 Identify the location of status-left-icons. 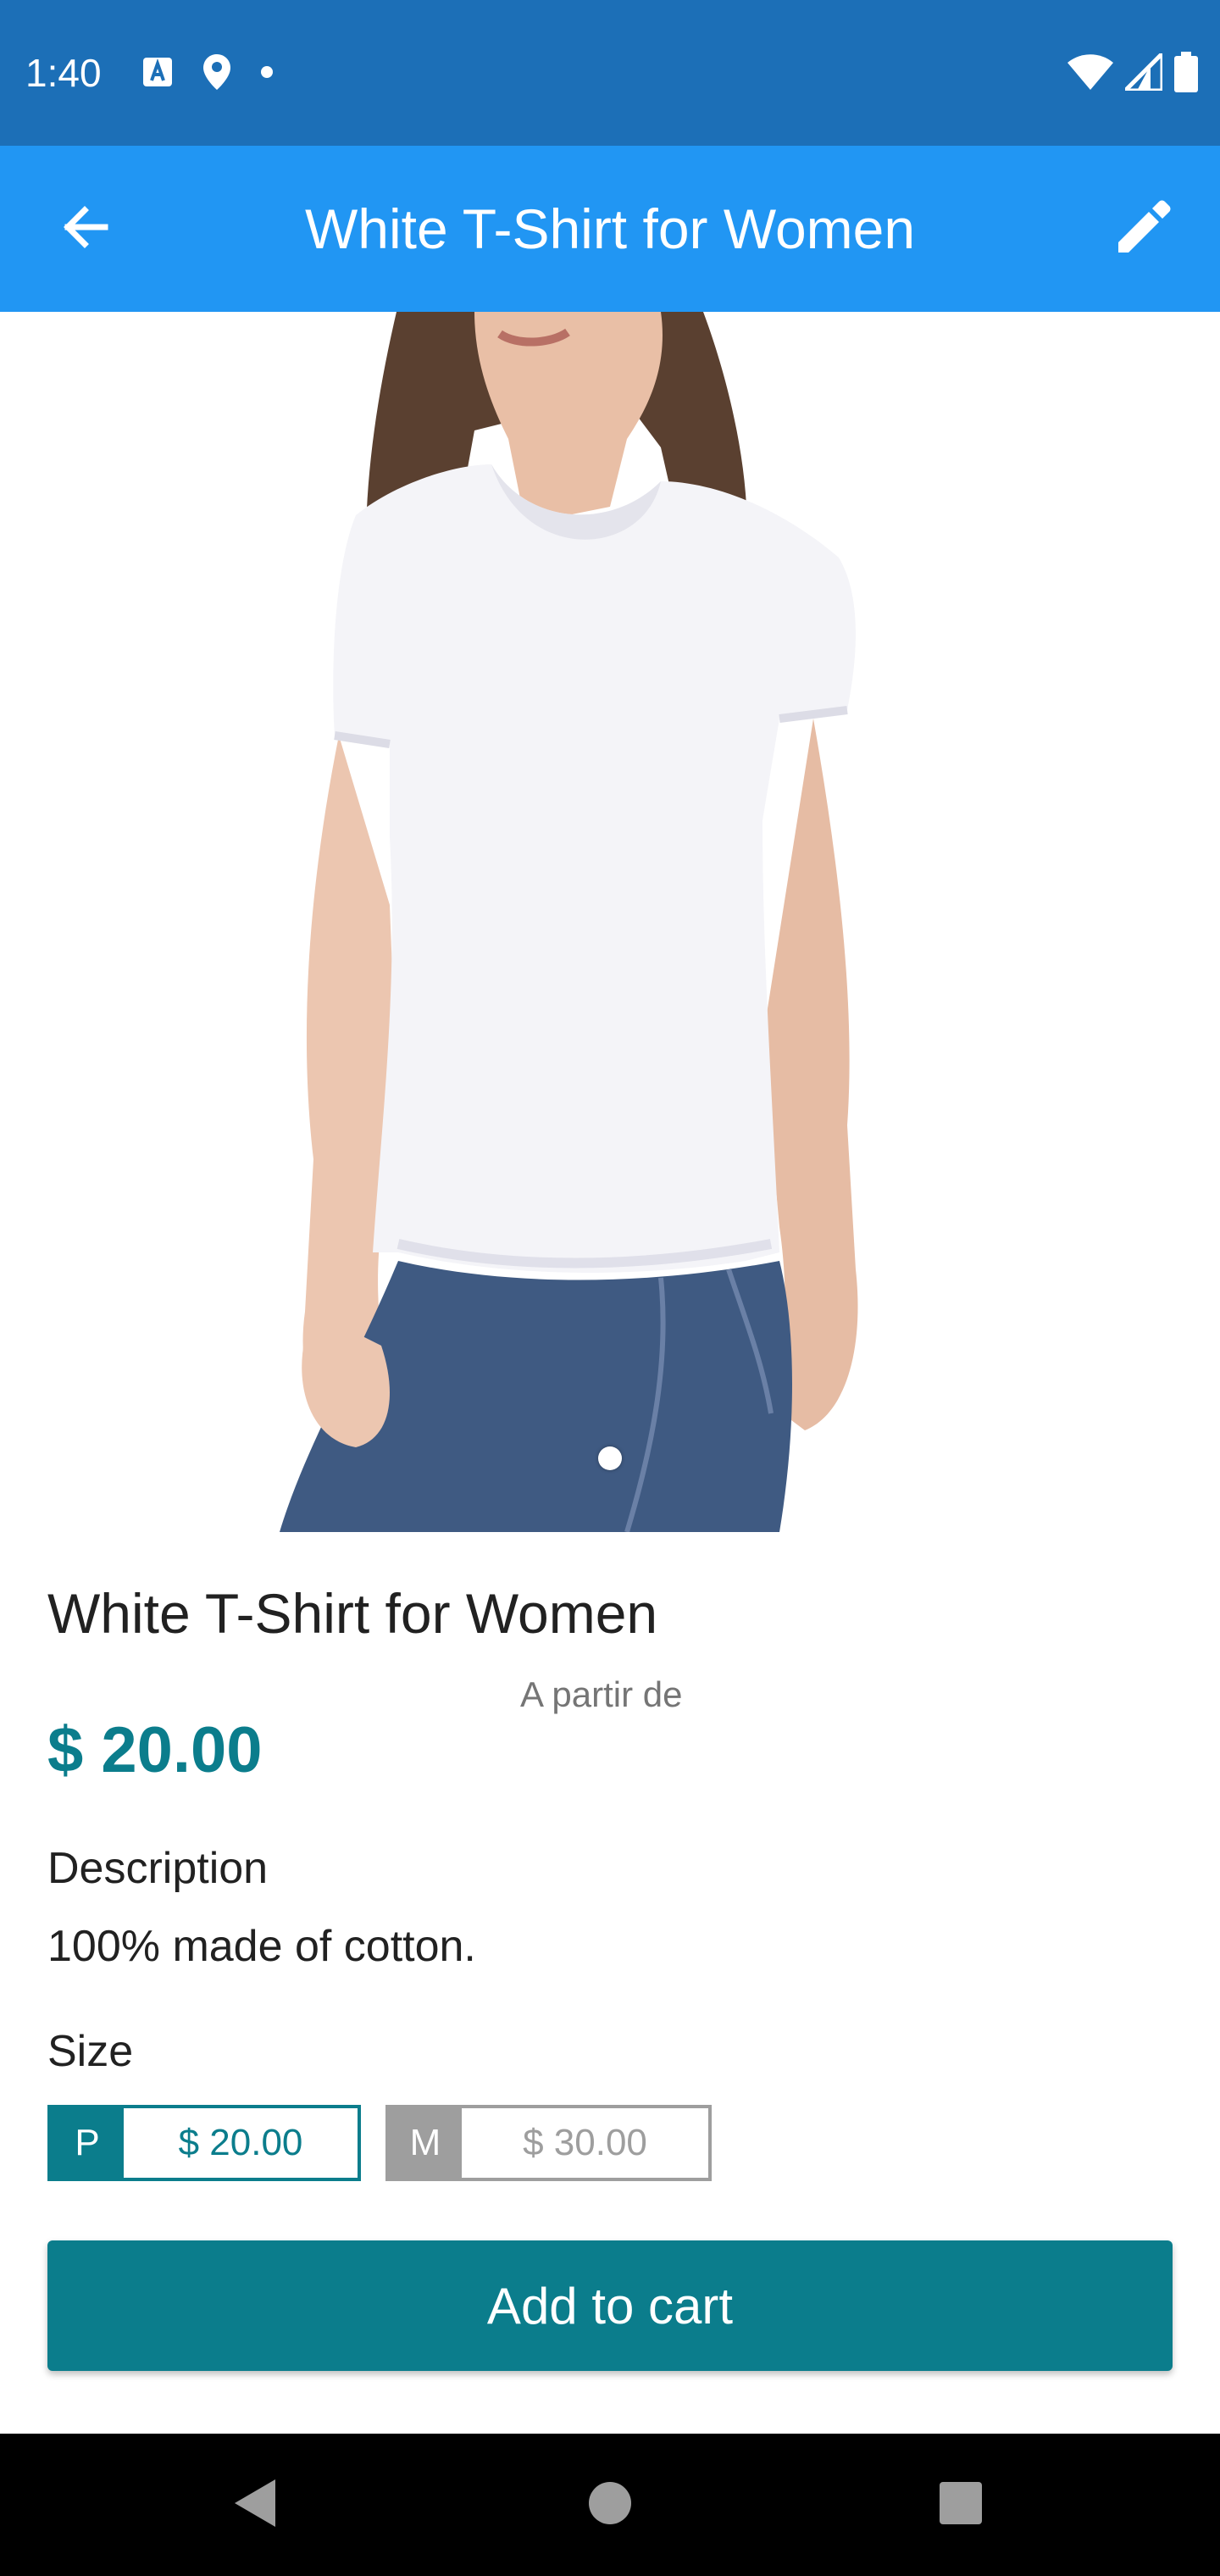
(207, 74).